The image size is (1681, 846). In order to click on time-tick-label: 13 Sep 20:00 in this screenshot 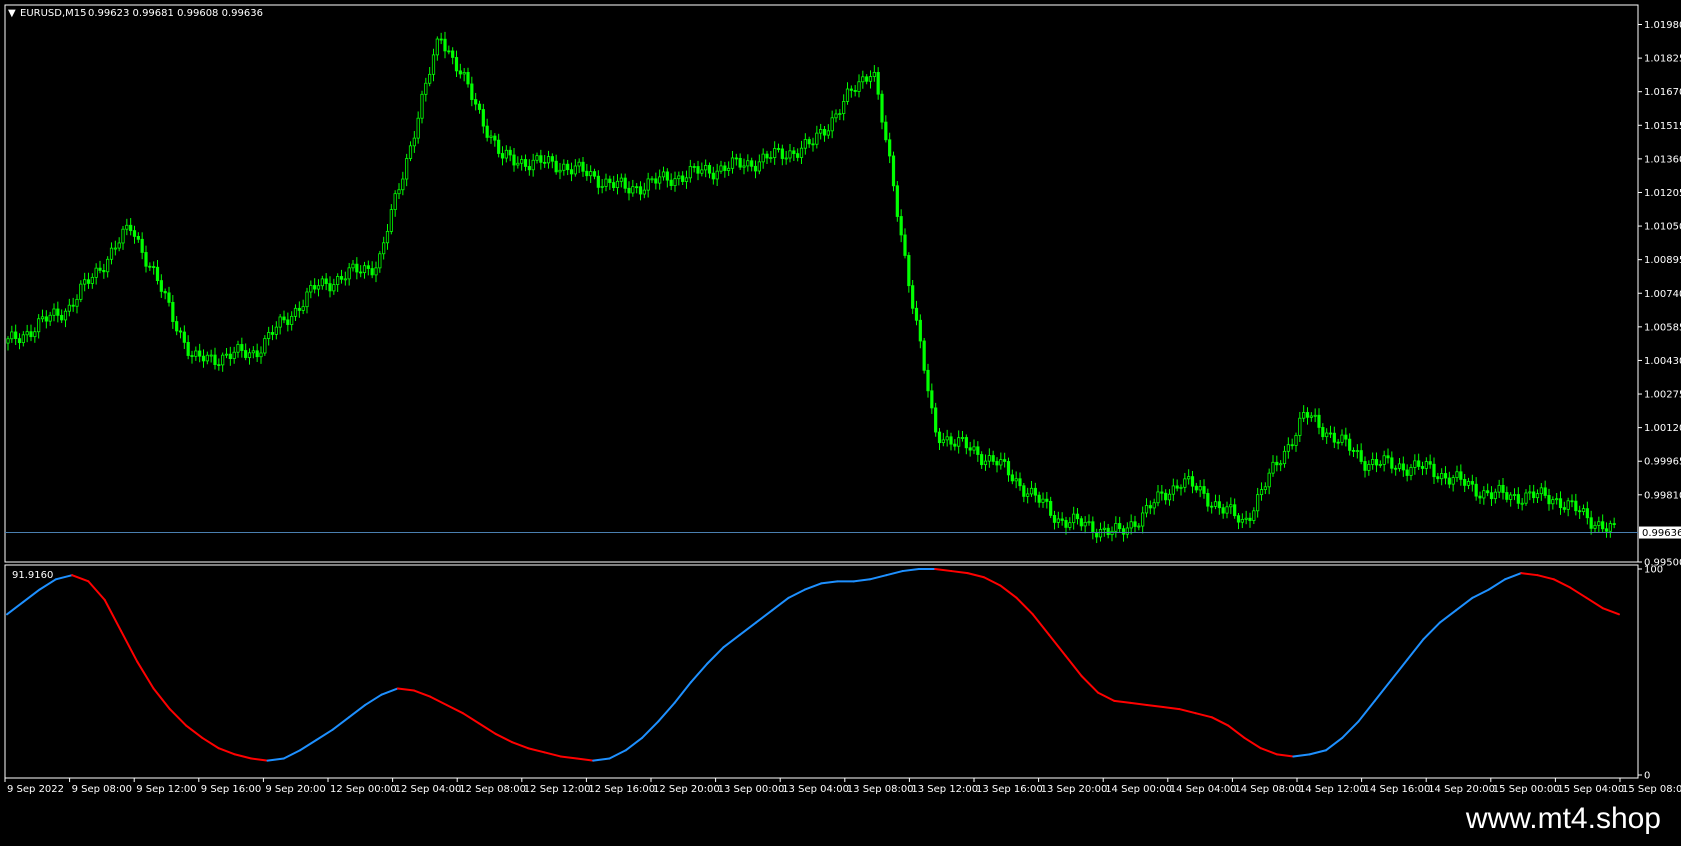, I will do `click(1074, 789)`.